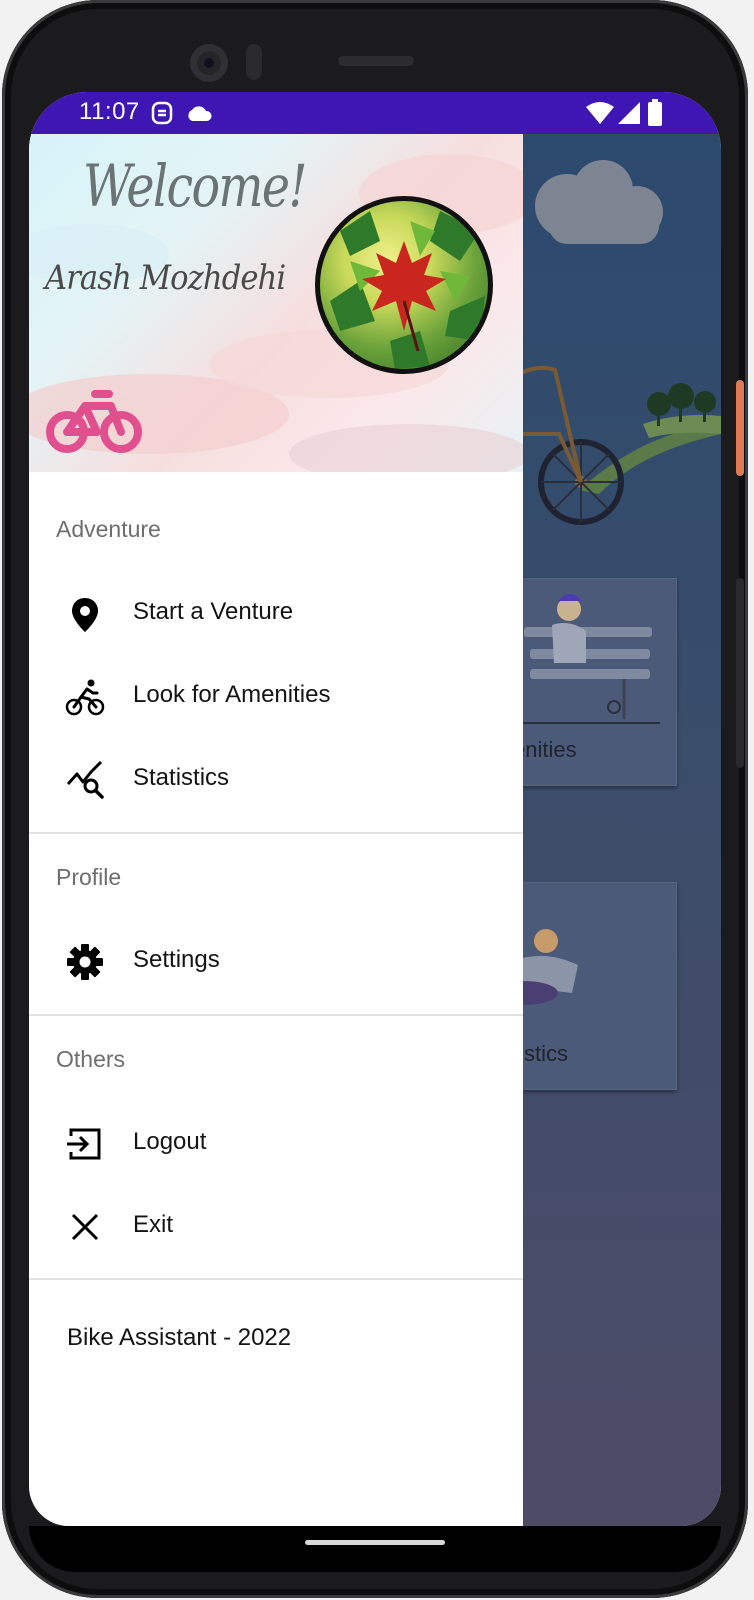 This screenshot has height=1600, width=754. I want to click on logout-icon, so click(84, 1144).